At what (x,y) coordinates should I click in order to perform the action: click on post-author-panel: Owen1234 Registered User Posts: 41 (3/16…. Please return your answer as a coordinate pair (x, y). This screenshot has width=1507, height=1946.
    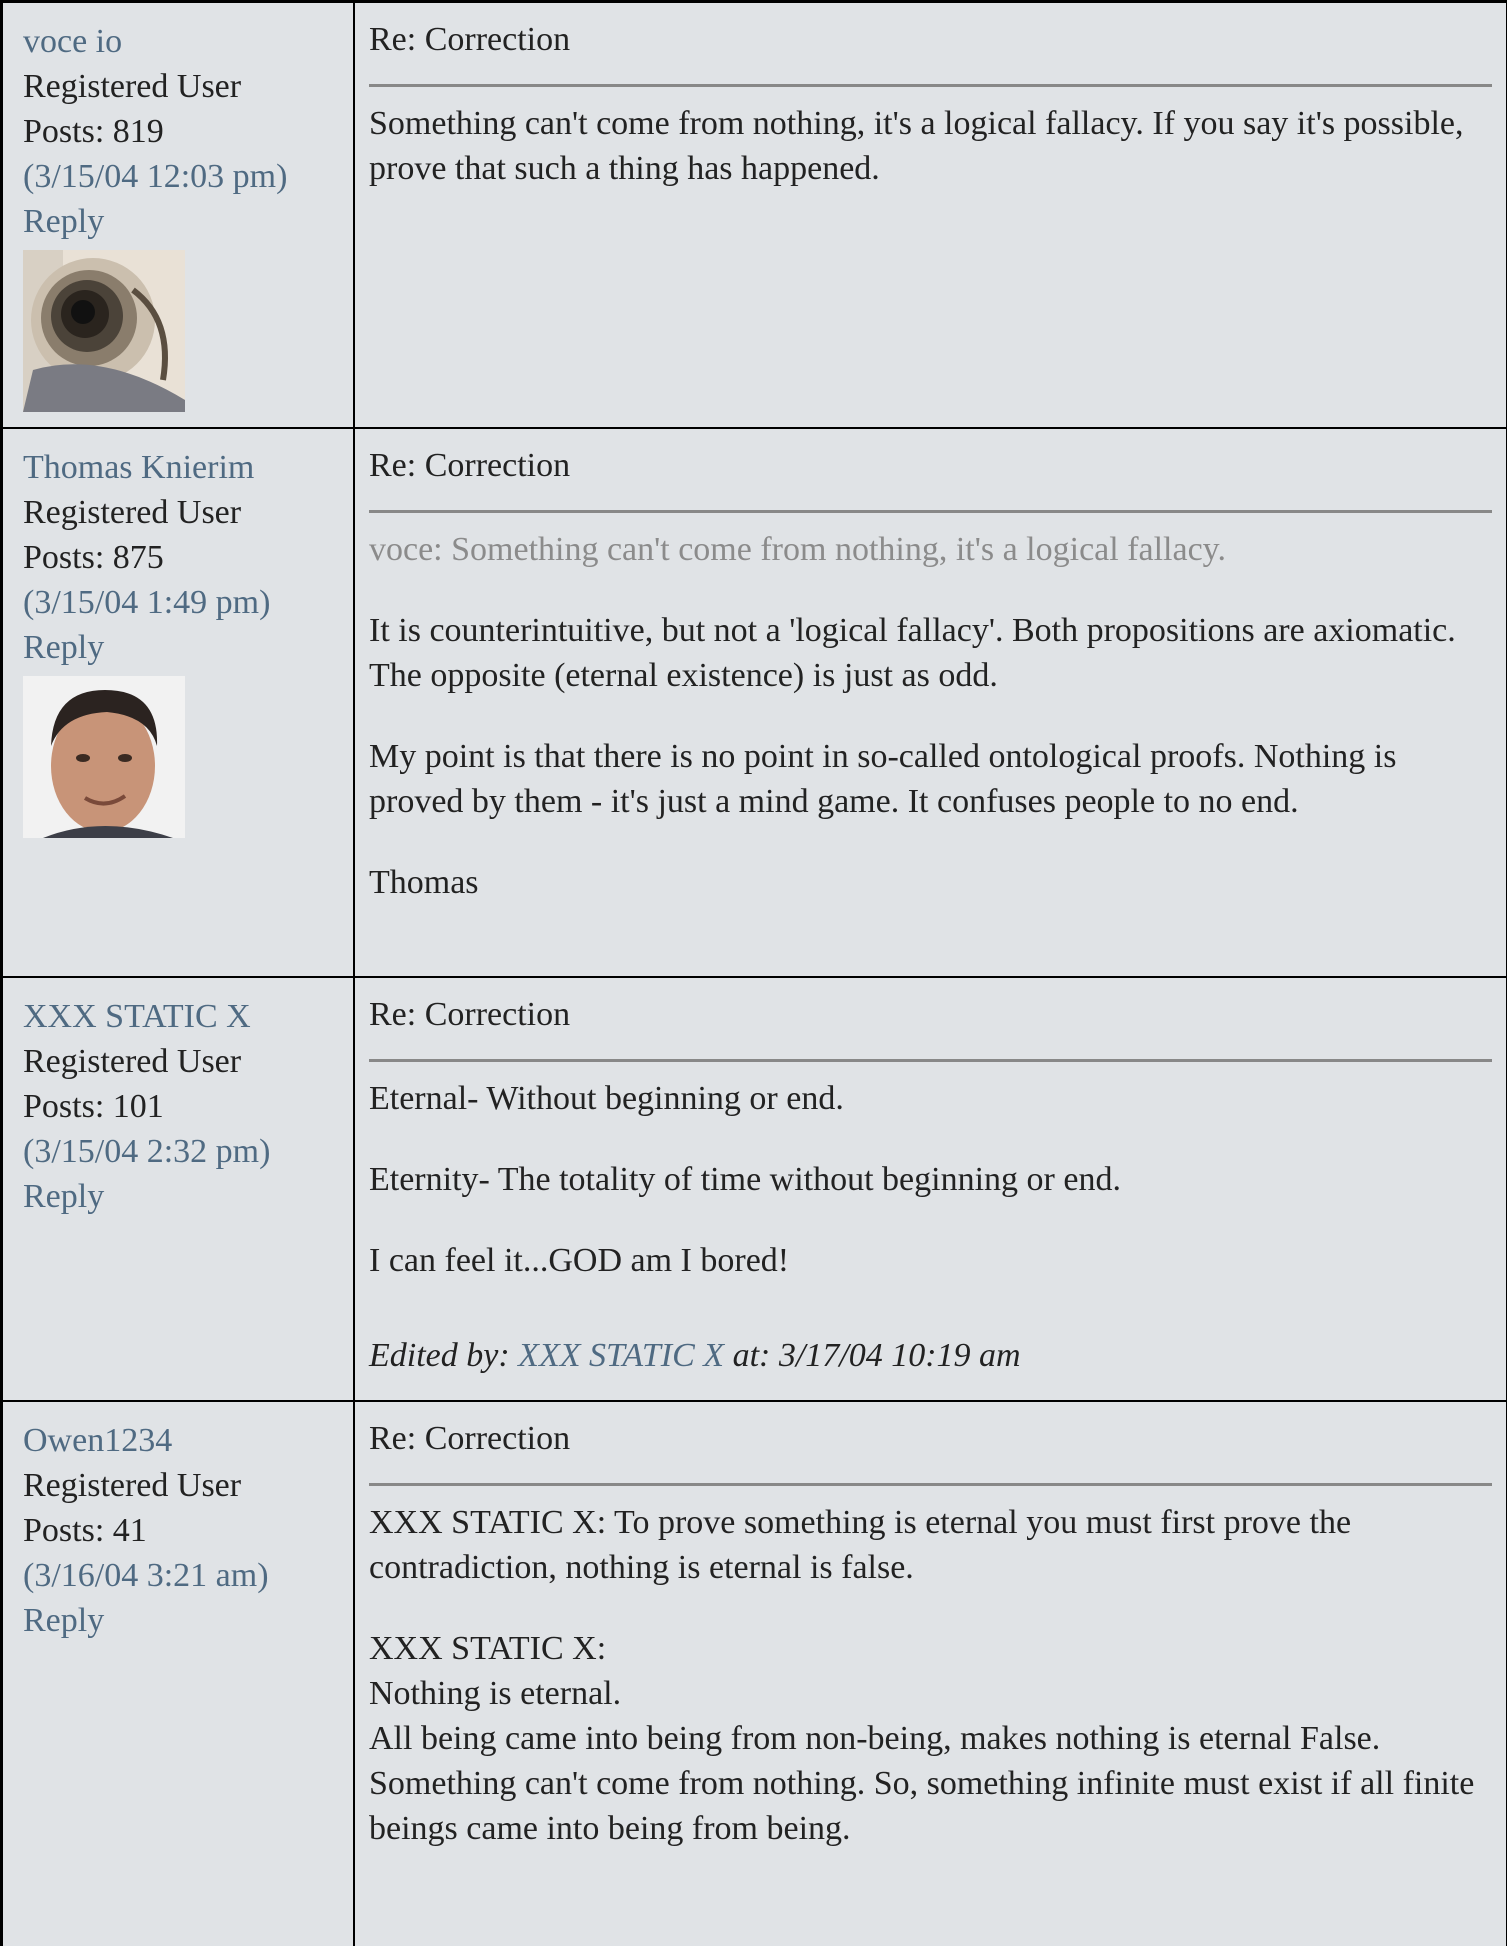
    Looking at the image, I should click on (179, 1674).